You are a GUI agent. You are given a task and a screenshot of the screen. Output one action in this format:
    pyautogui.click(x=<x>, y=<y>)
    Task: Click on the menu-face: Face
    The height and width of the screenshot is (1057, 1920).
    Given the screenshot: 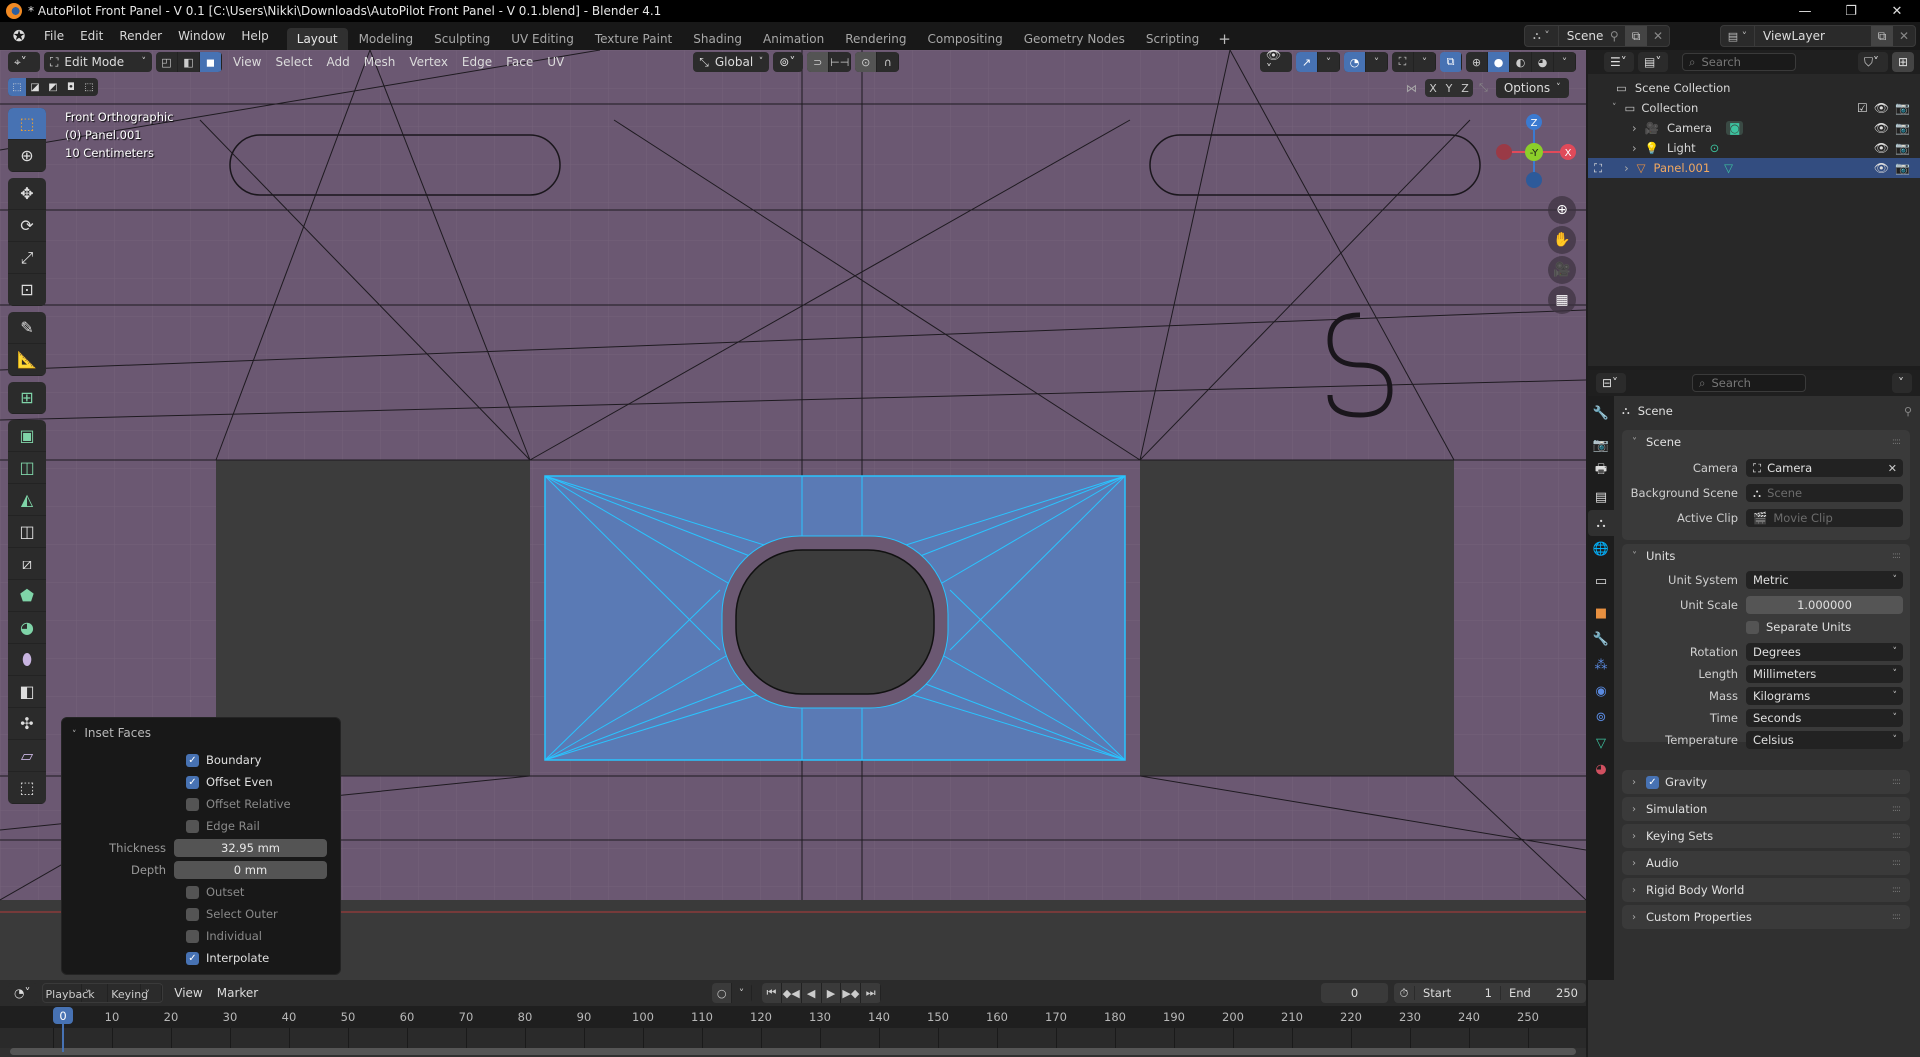 What is the action you would take?
    pyautogui.click(x=519, y=62)
    